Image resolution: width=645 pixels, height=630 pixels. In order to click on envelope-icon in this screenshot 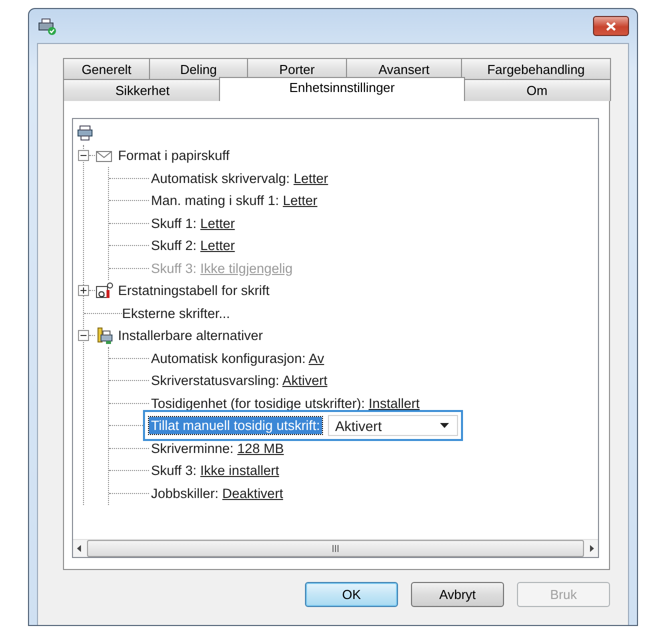, I will do `click(104, 156)`.